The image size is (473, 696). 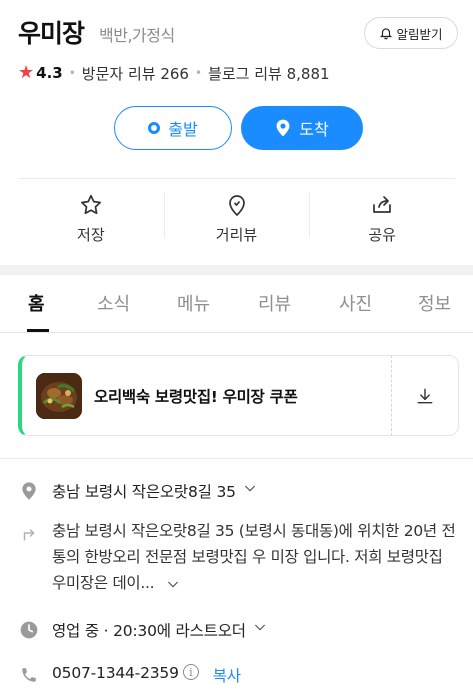 I want to click on visitor-reviews-link: 방문자 리뷰 266, so click(x=135, y=73).